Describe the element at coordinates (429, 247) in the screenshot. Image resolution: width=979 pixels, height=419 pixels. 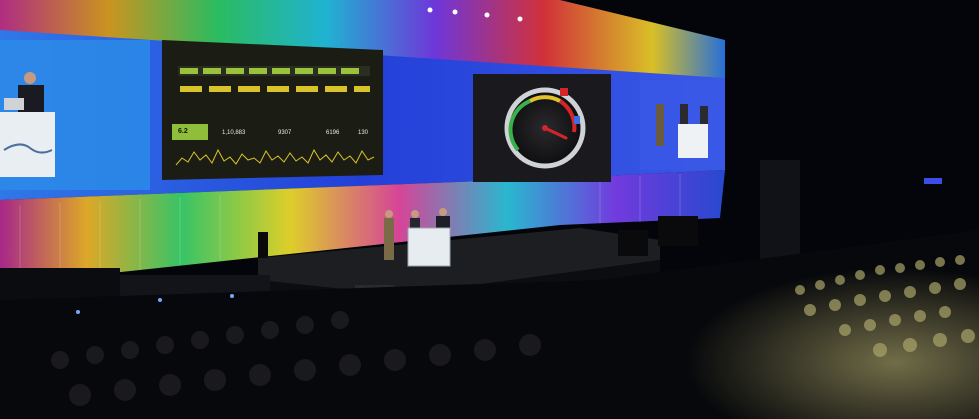
I see `stage-podium` at that location.